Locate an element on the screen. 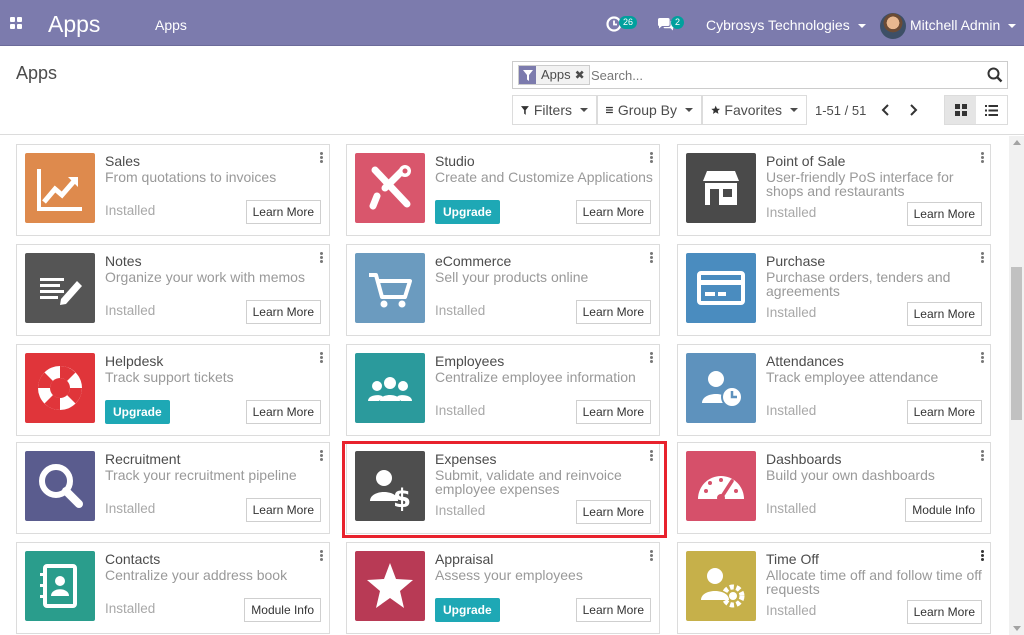 The height and width of the screenshot is (635, 1024). person-dollar-icon: $ is located at coordinates (390, 486).